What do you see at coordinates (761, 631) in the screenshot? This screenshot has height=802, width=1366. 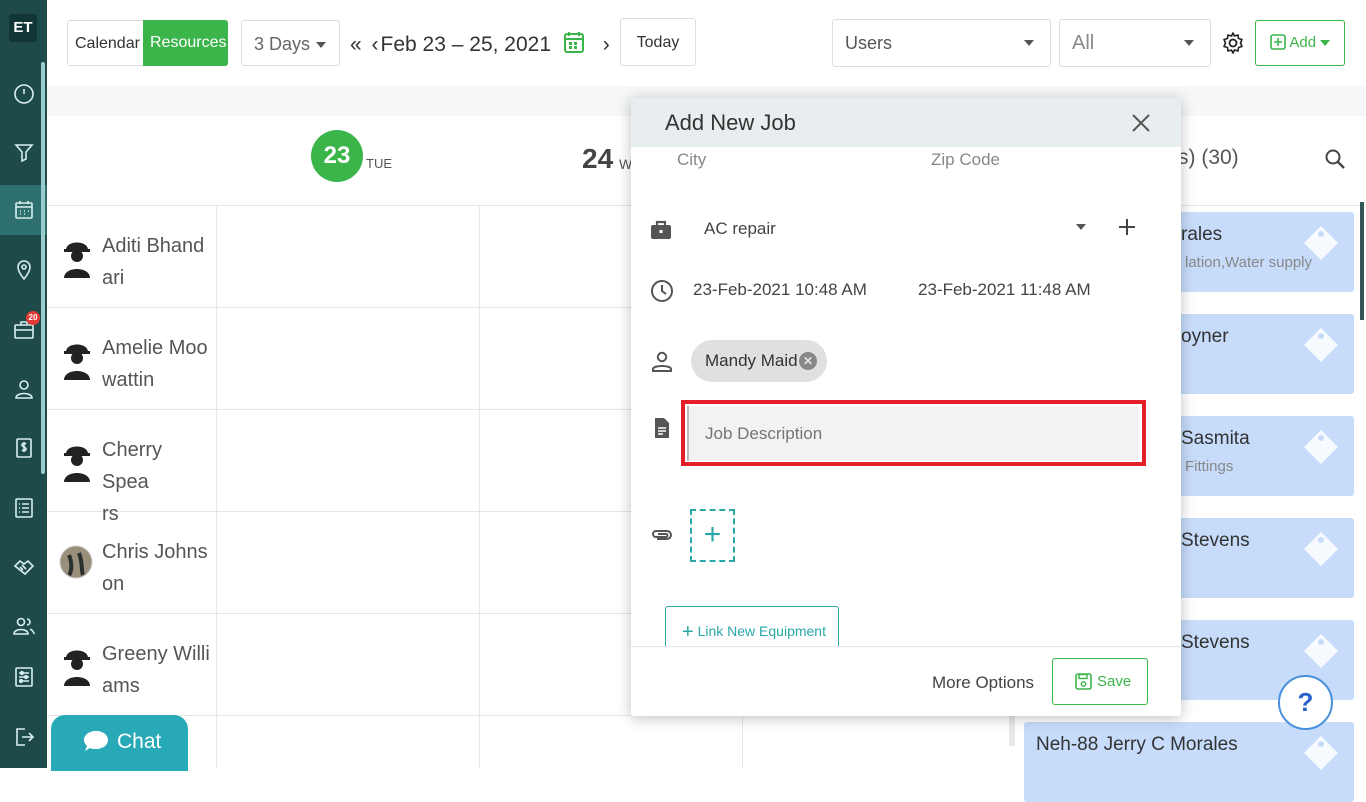 I see `link-equipment-label: Link New Equipment` at bounding box center [761, 631].